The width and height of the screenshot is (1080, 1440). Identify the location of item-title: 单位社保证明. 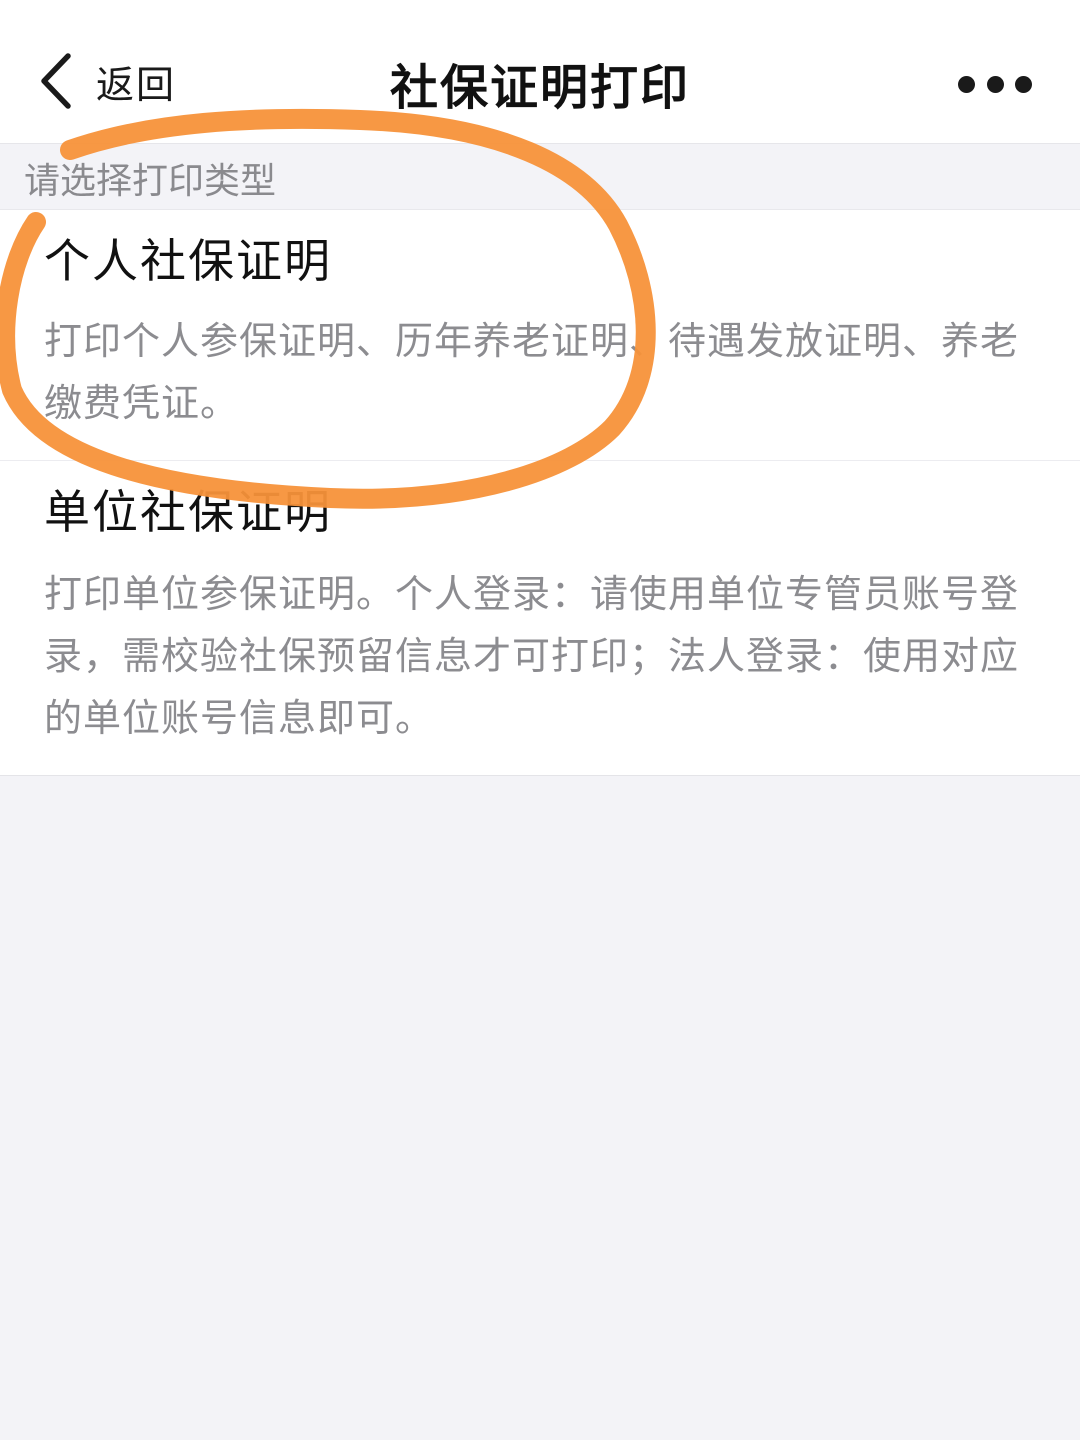
(188, 512).